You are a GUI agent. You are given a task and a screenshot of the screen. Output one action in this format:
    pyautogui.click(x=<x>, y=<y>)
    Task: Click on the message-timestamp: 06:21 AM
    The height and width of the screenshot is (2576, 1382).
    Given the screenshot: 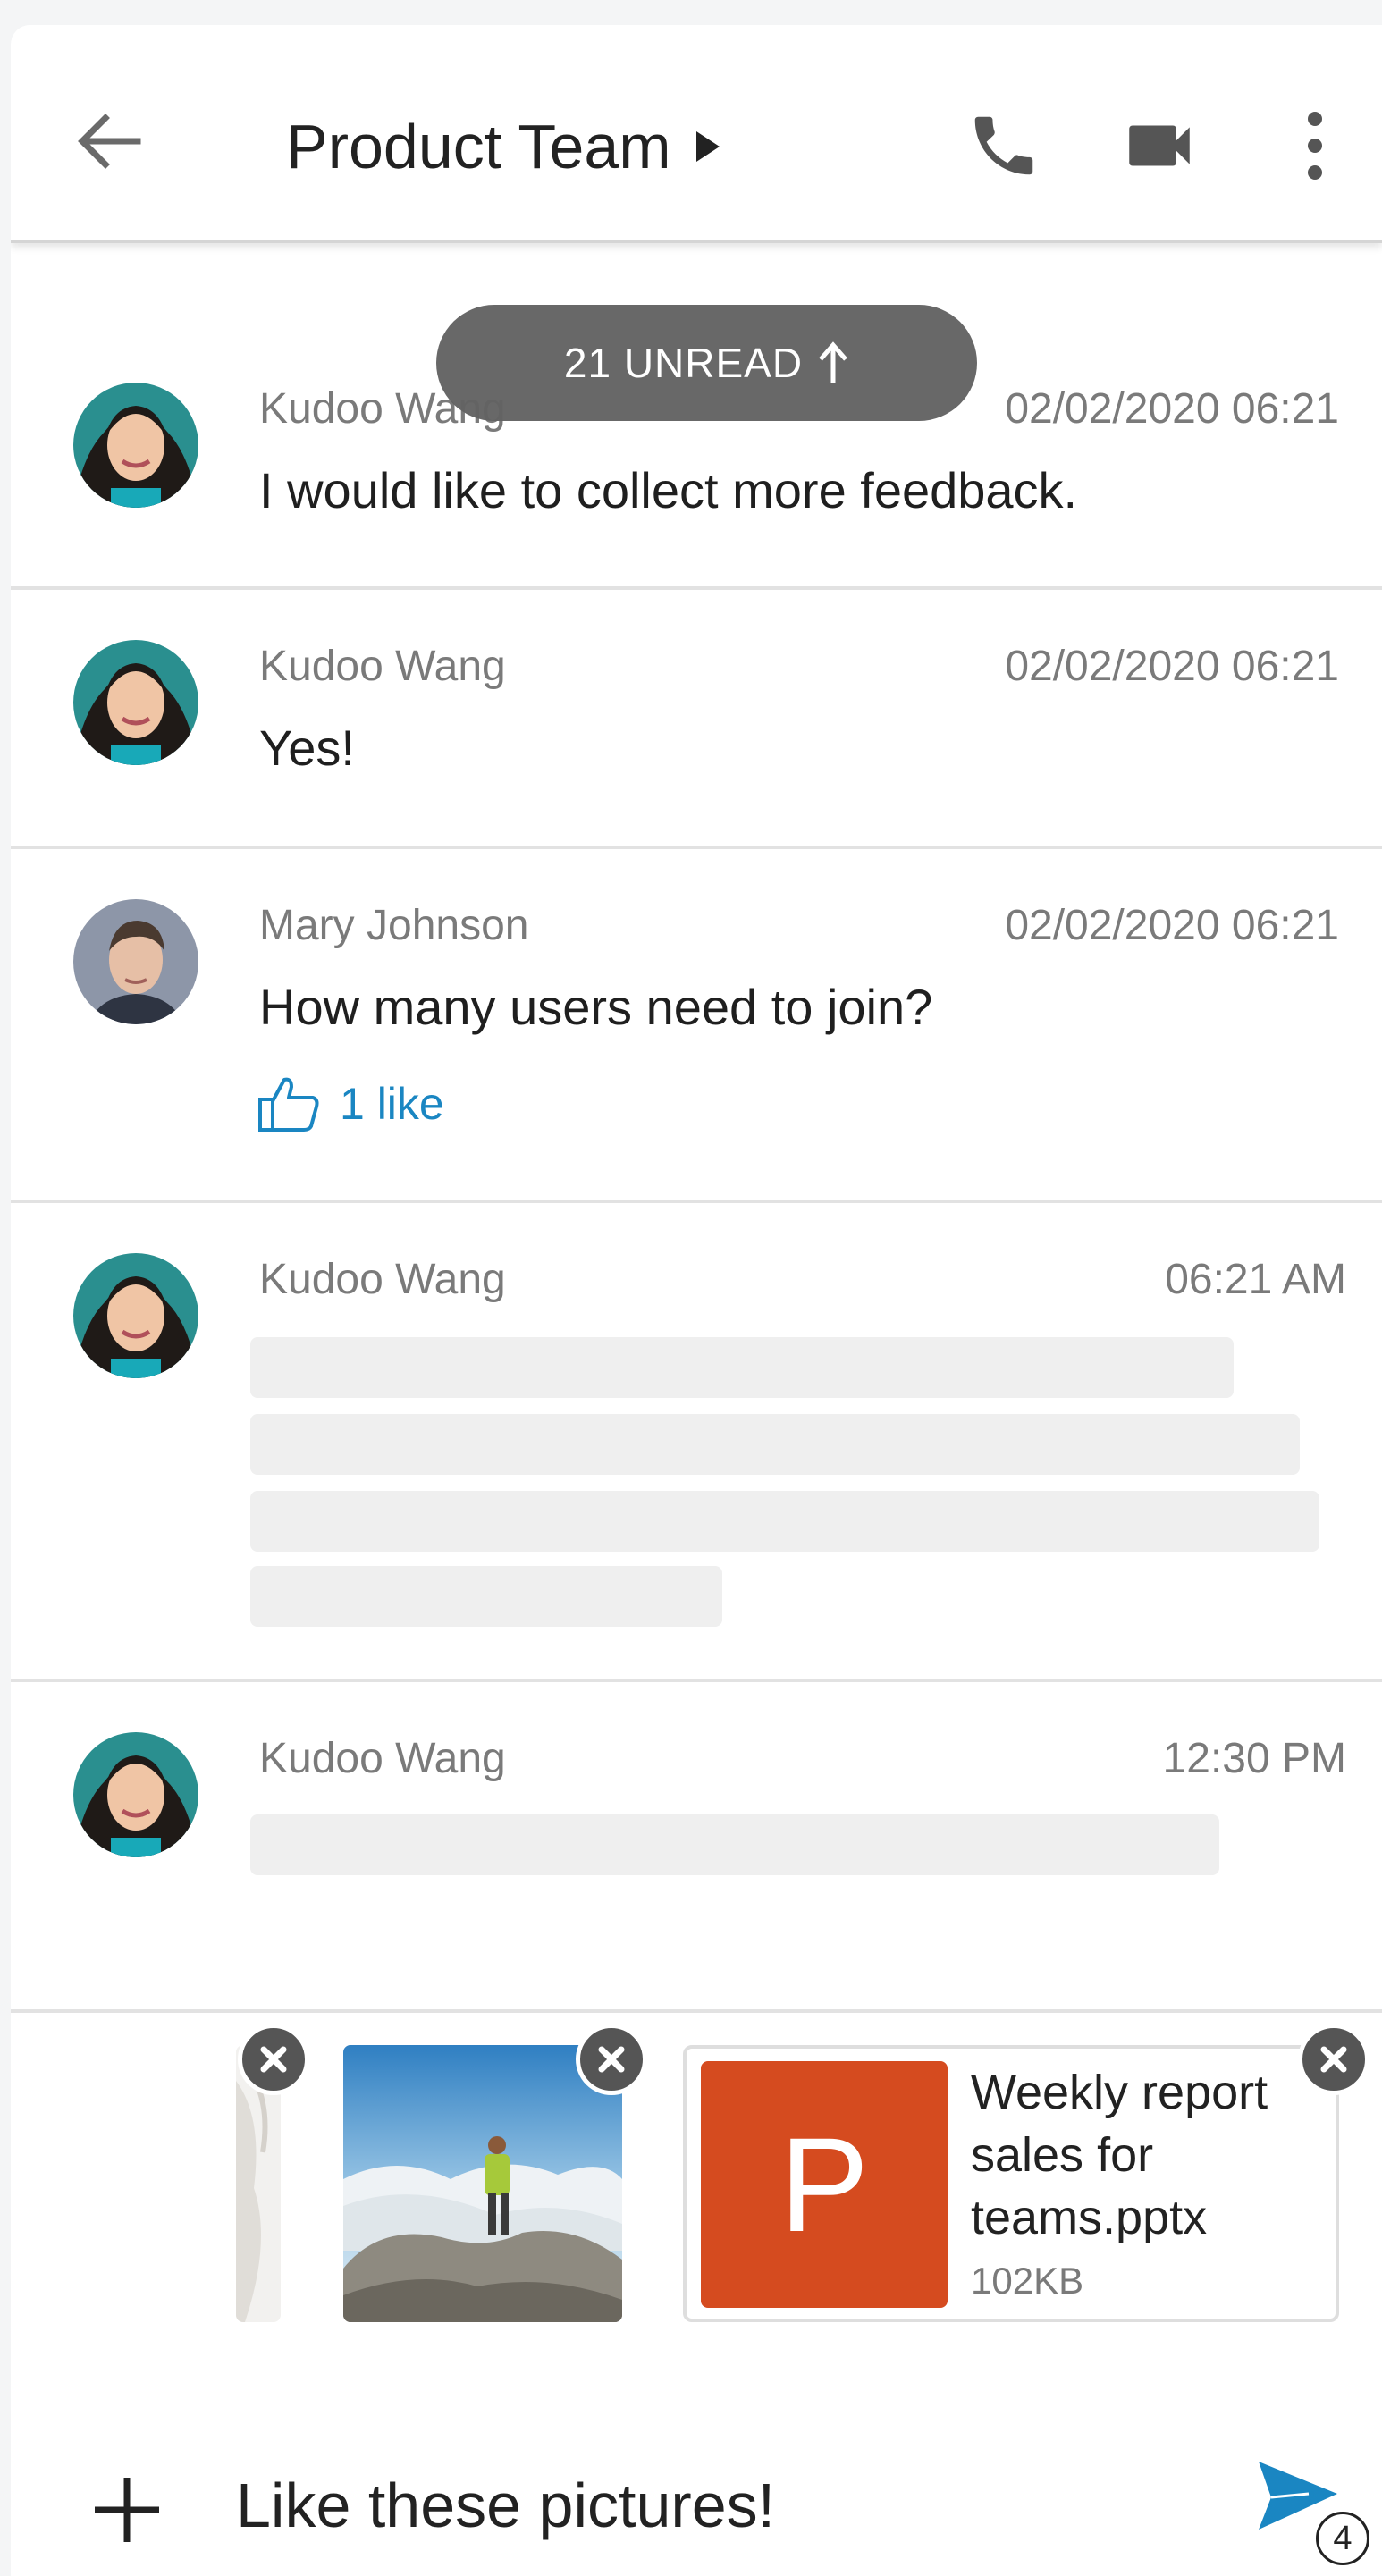 What is the action you would take?
    pyautogui.click(x=1256, y=1280)
    